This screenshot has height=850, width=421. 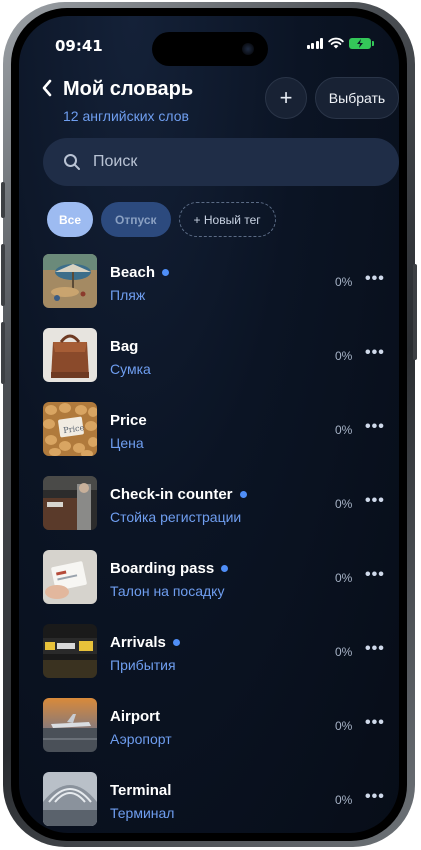 I want to click on list-item: Terminal Терминал 0% •••, so click(x=209, y=800).